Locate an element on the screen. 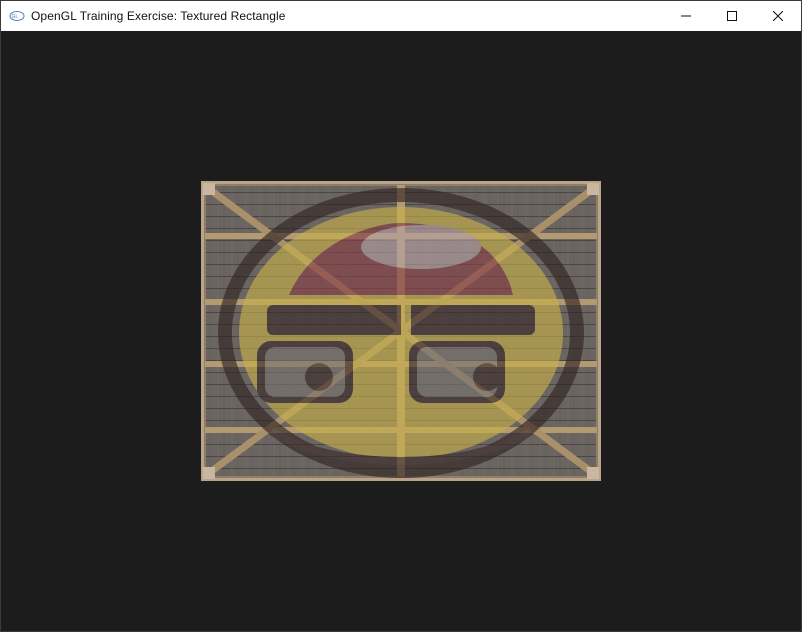  svg-text: GL is located at coordinates (15, 17).